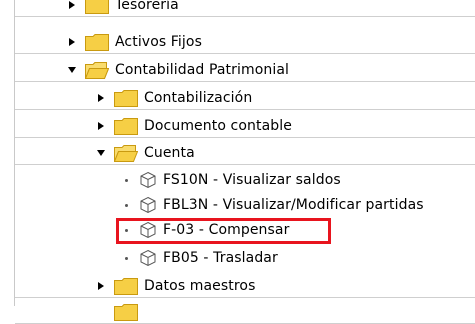  Describe the element at coordinates (245, 312) in the screenshot. I see `tree-node-partial` at that location.